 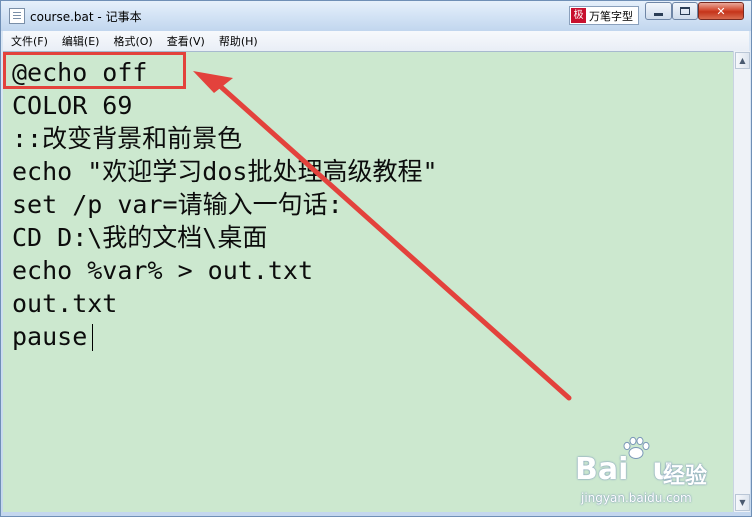 I want to click on code-line: COLOR 69, so click(x=72, y=105).